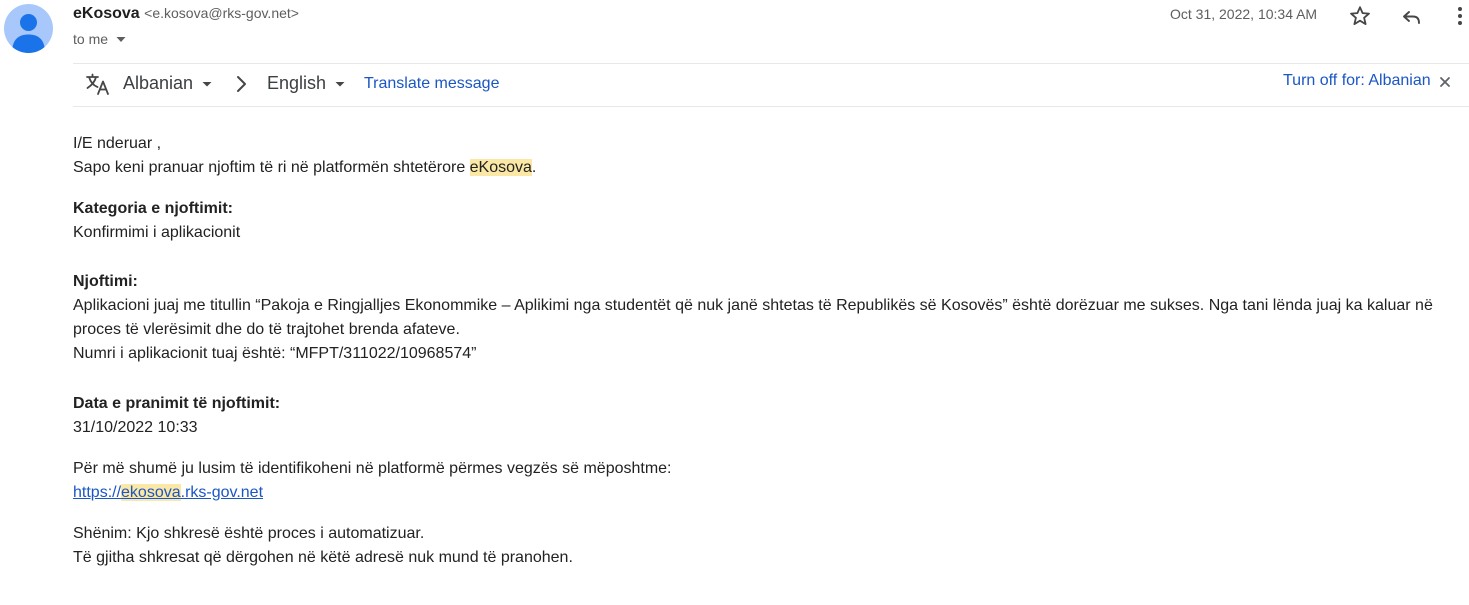  What do you see at coordinates (151, 492) in the screenshot?
I see `link-highlight: ekosova` at bounding box center [151, 492].